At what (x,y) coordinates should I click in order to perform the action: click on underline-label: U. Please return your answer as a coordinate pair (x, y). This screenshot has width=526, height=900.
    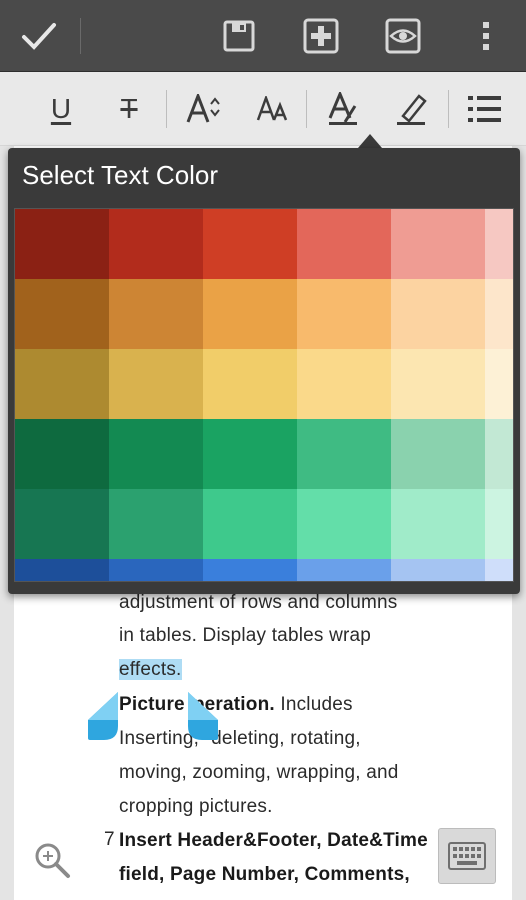
    Looking at the image, I should click on (61, 108).